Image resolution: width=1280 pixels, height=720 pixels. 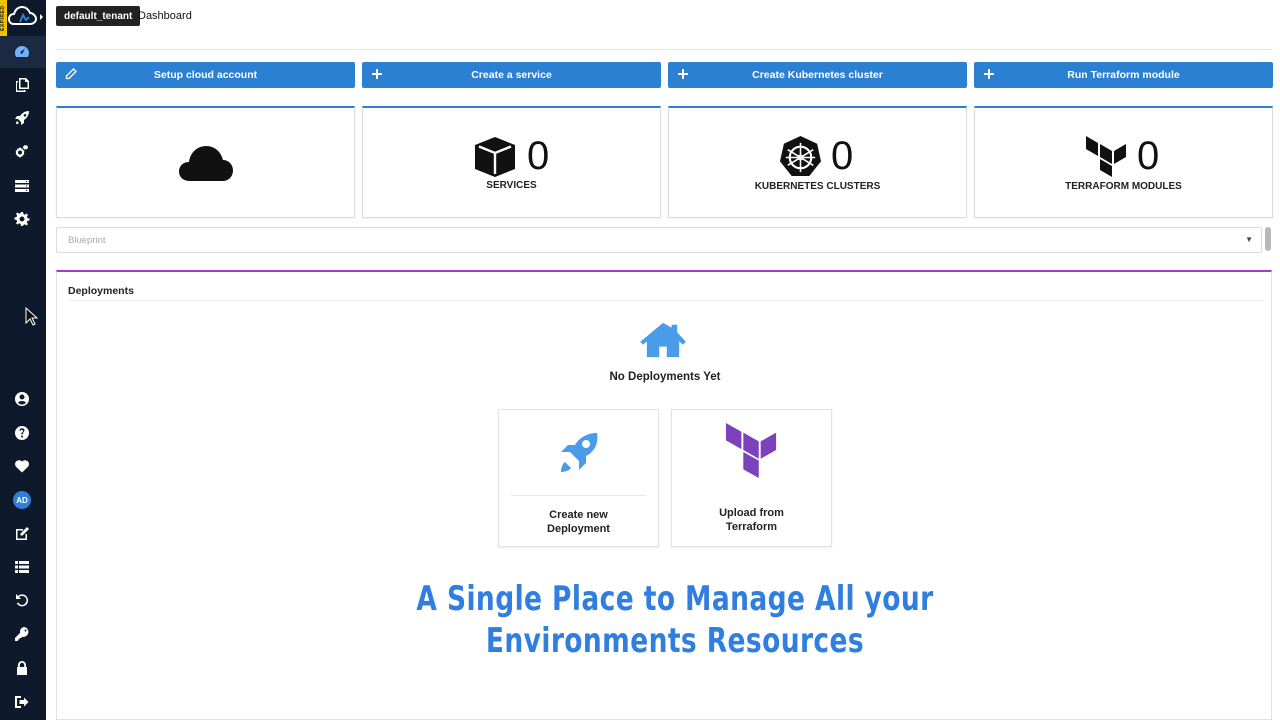 What do you see at coordinates (22, 702) in the screenshot?
I see `logout-icon` at bounding box center [22, 702].